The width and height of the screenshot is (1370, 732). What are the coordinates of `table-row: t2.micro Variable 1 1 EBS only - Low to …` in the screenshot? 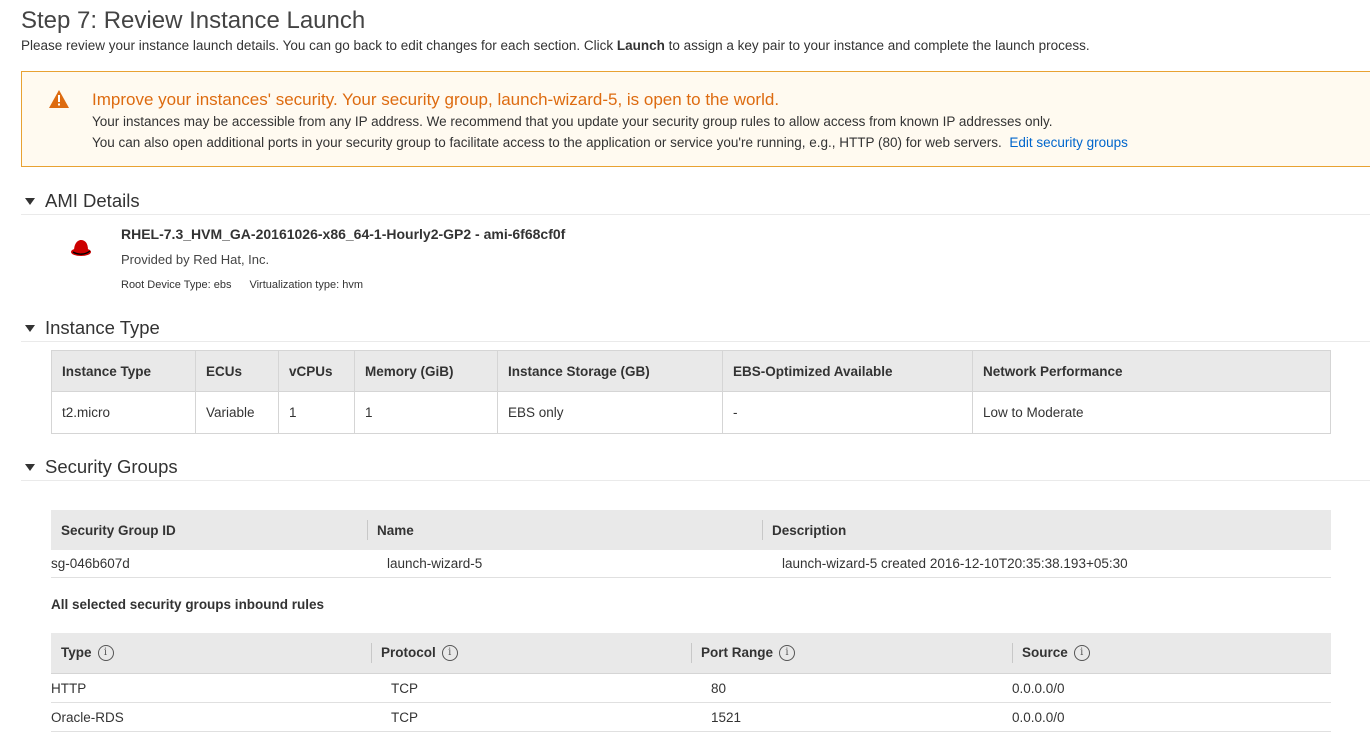 It's located at (691, 412).